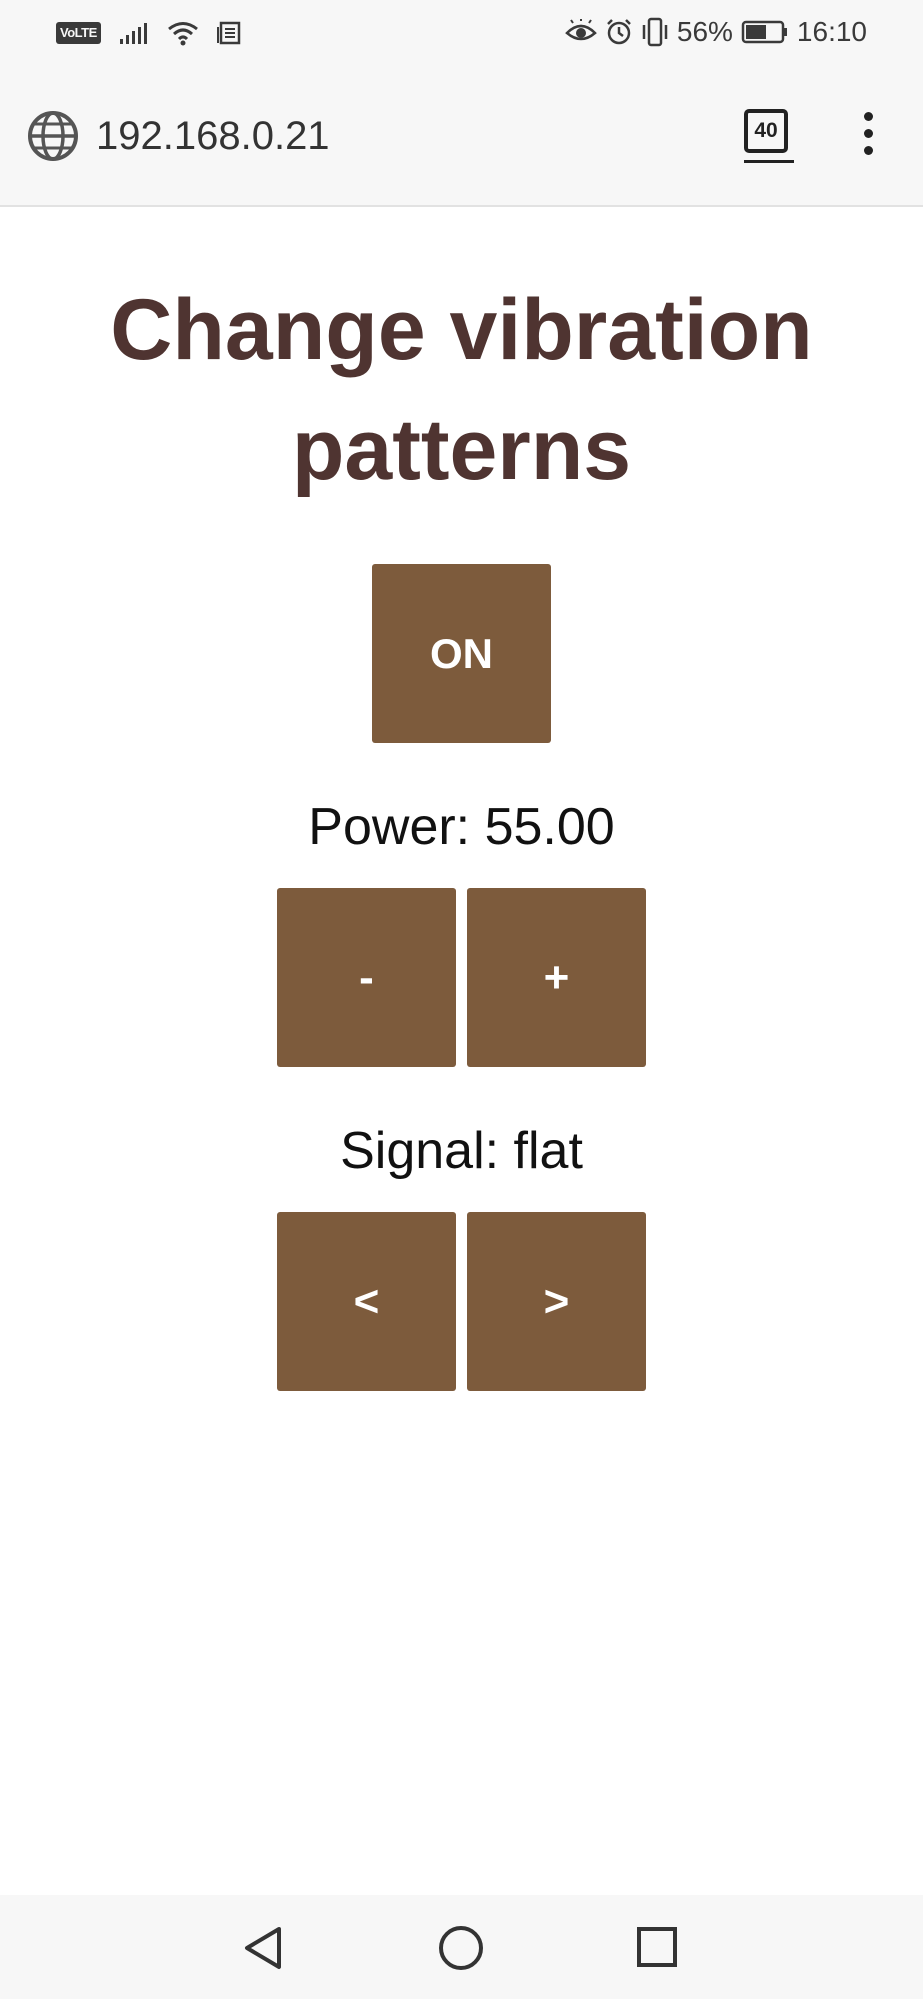  What do you see at coordinates (228, 33) in the screenshot?
I see `notification-icon` at bounding box center [228, 33].